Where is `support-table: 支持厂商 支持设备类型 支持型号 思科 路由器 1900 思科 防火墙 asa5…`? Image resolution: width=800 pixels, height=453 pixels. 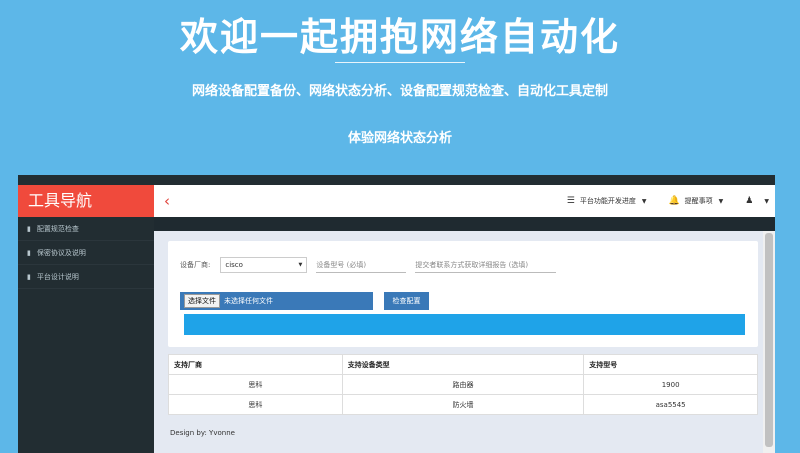
support-table: 支持厂商 支持设备类型 支持型号 思科 路由器 1900 思科 防火墙 asa5… is located at coordinates (463, 384).